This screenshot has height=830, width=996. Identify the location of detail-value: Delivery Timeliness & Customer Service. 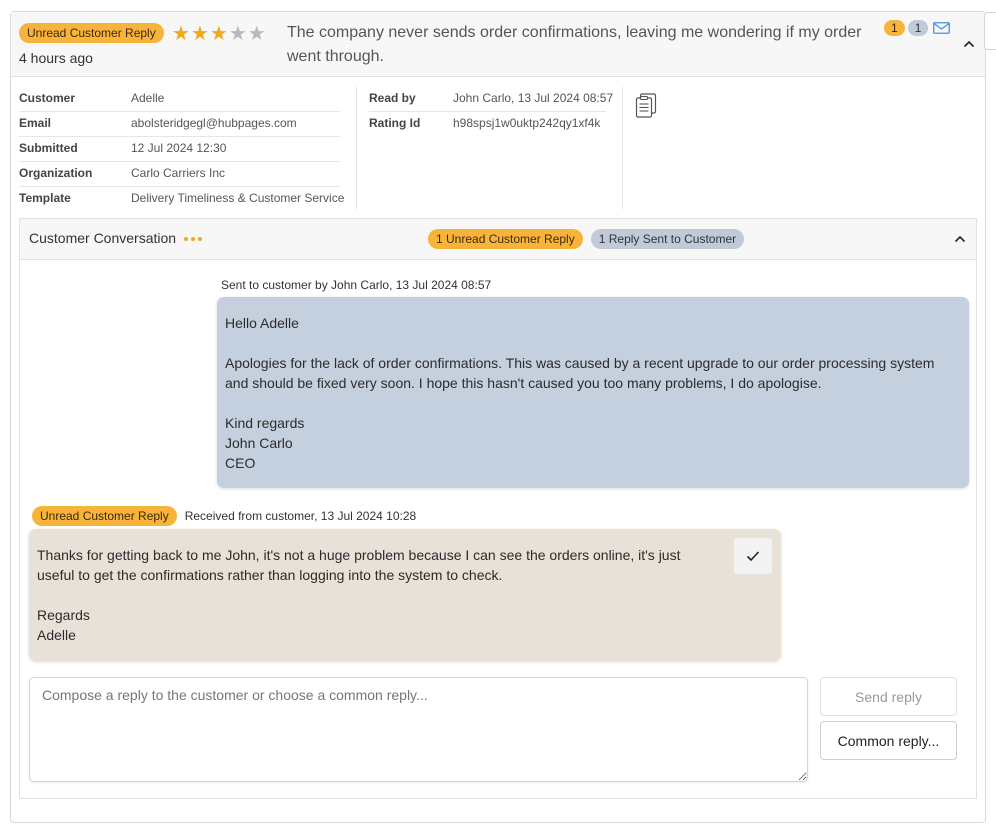
(238, 198).